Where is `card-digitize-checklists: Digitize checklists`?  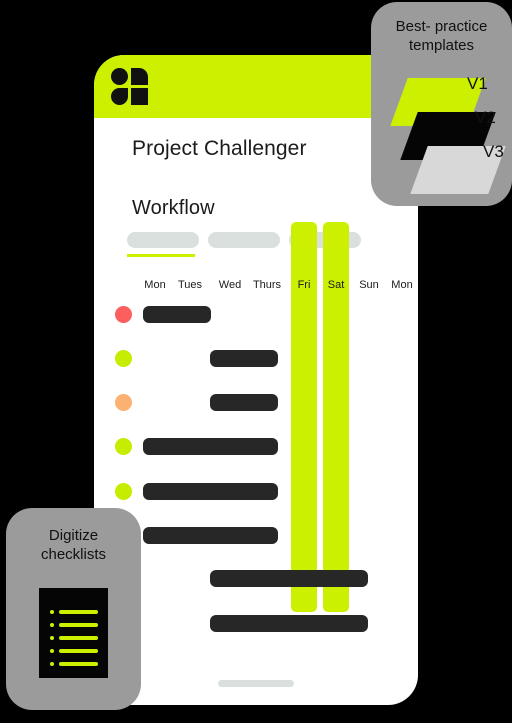 card-digitize-checklists: Digitize checklists is located at coordinates (73, 609).